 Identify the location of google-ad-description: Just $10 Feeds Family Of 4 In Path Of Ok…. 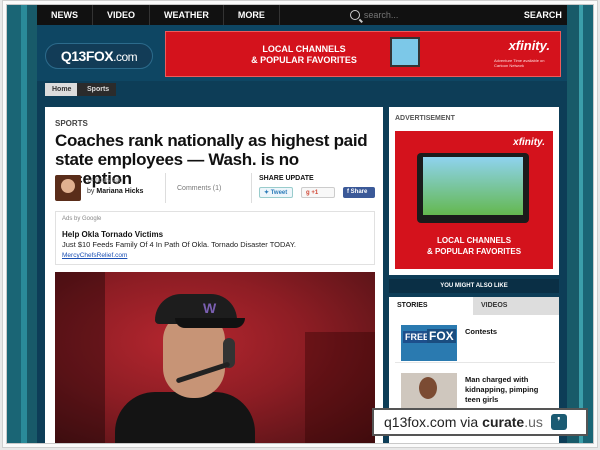
(179, 244).